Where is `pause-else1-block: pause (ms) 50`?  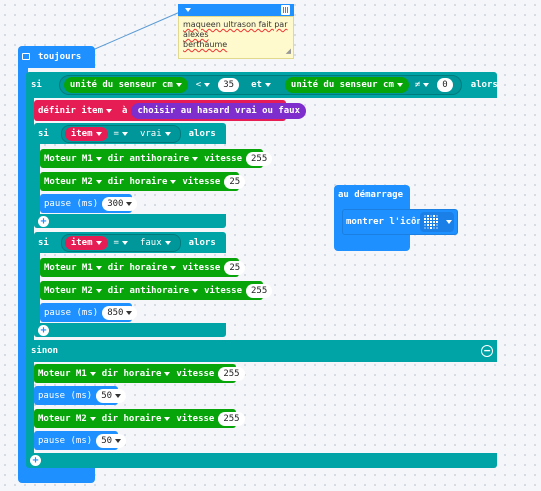 pause-else1-block: pause (ms) 50 is located at coordinates (80, 395).